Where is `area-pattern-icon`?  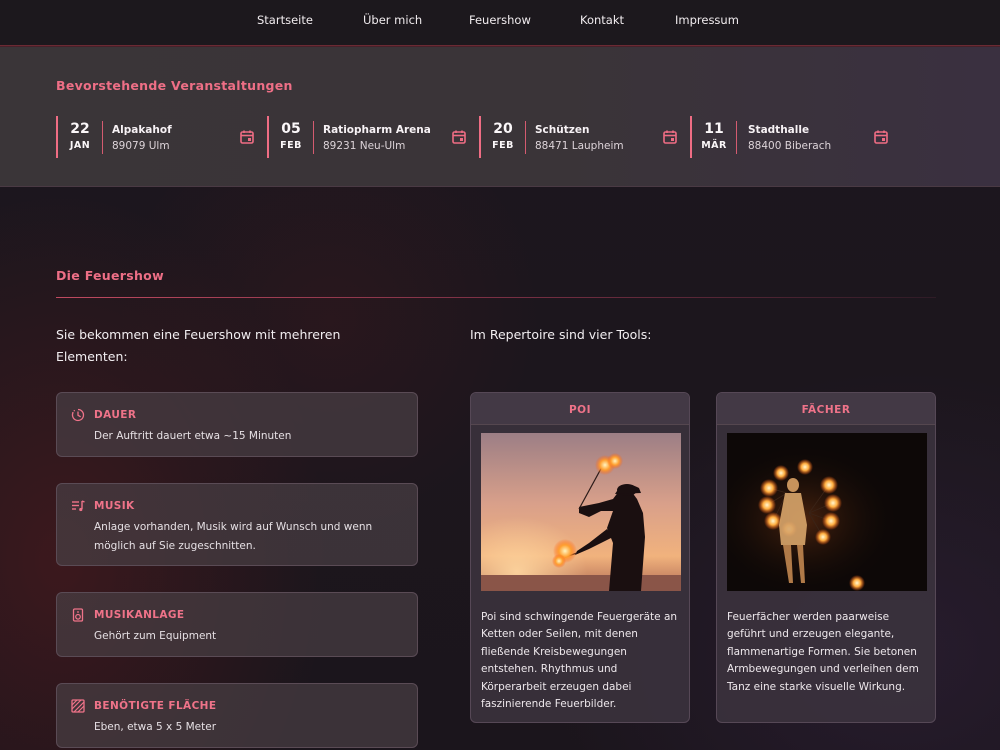 area-pattern-icon is located at coordinates (78, 706).